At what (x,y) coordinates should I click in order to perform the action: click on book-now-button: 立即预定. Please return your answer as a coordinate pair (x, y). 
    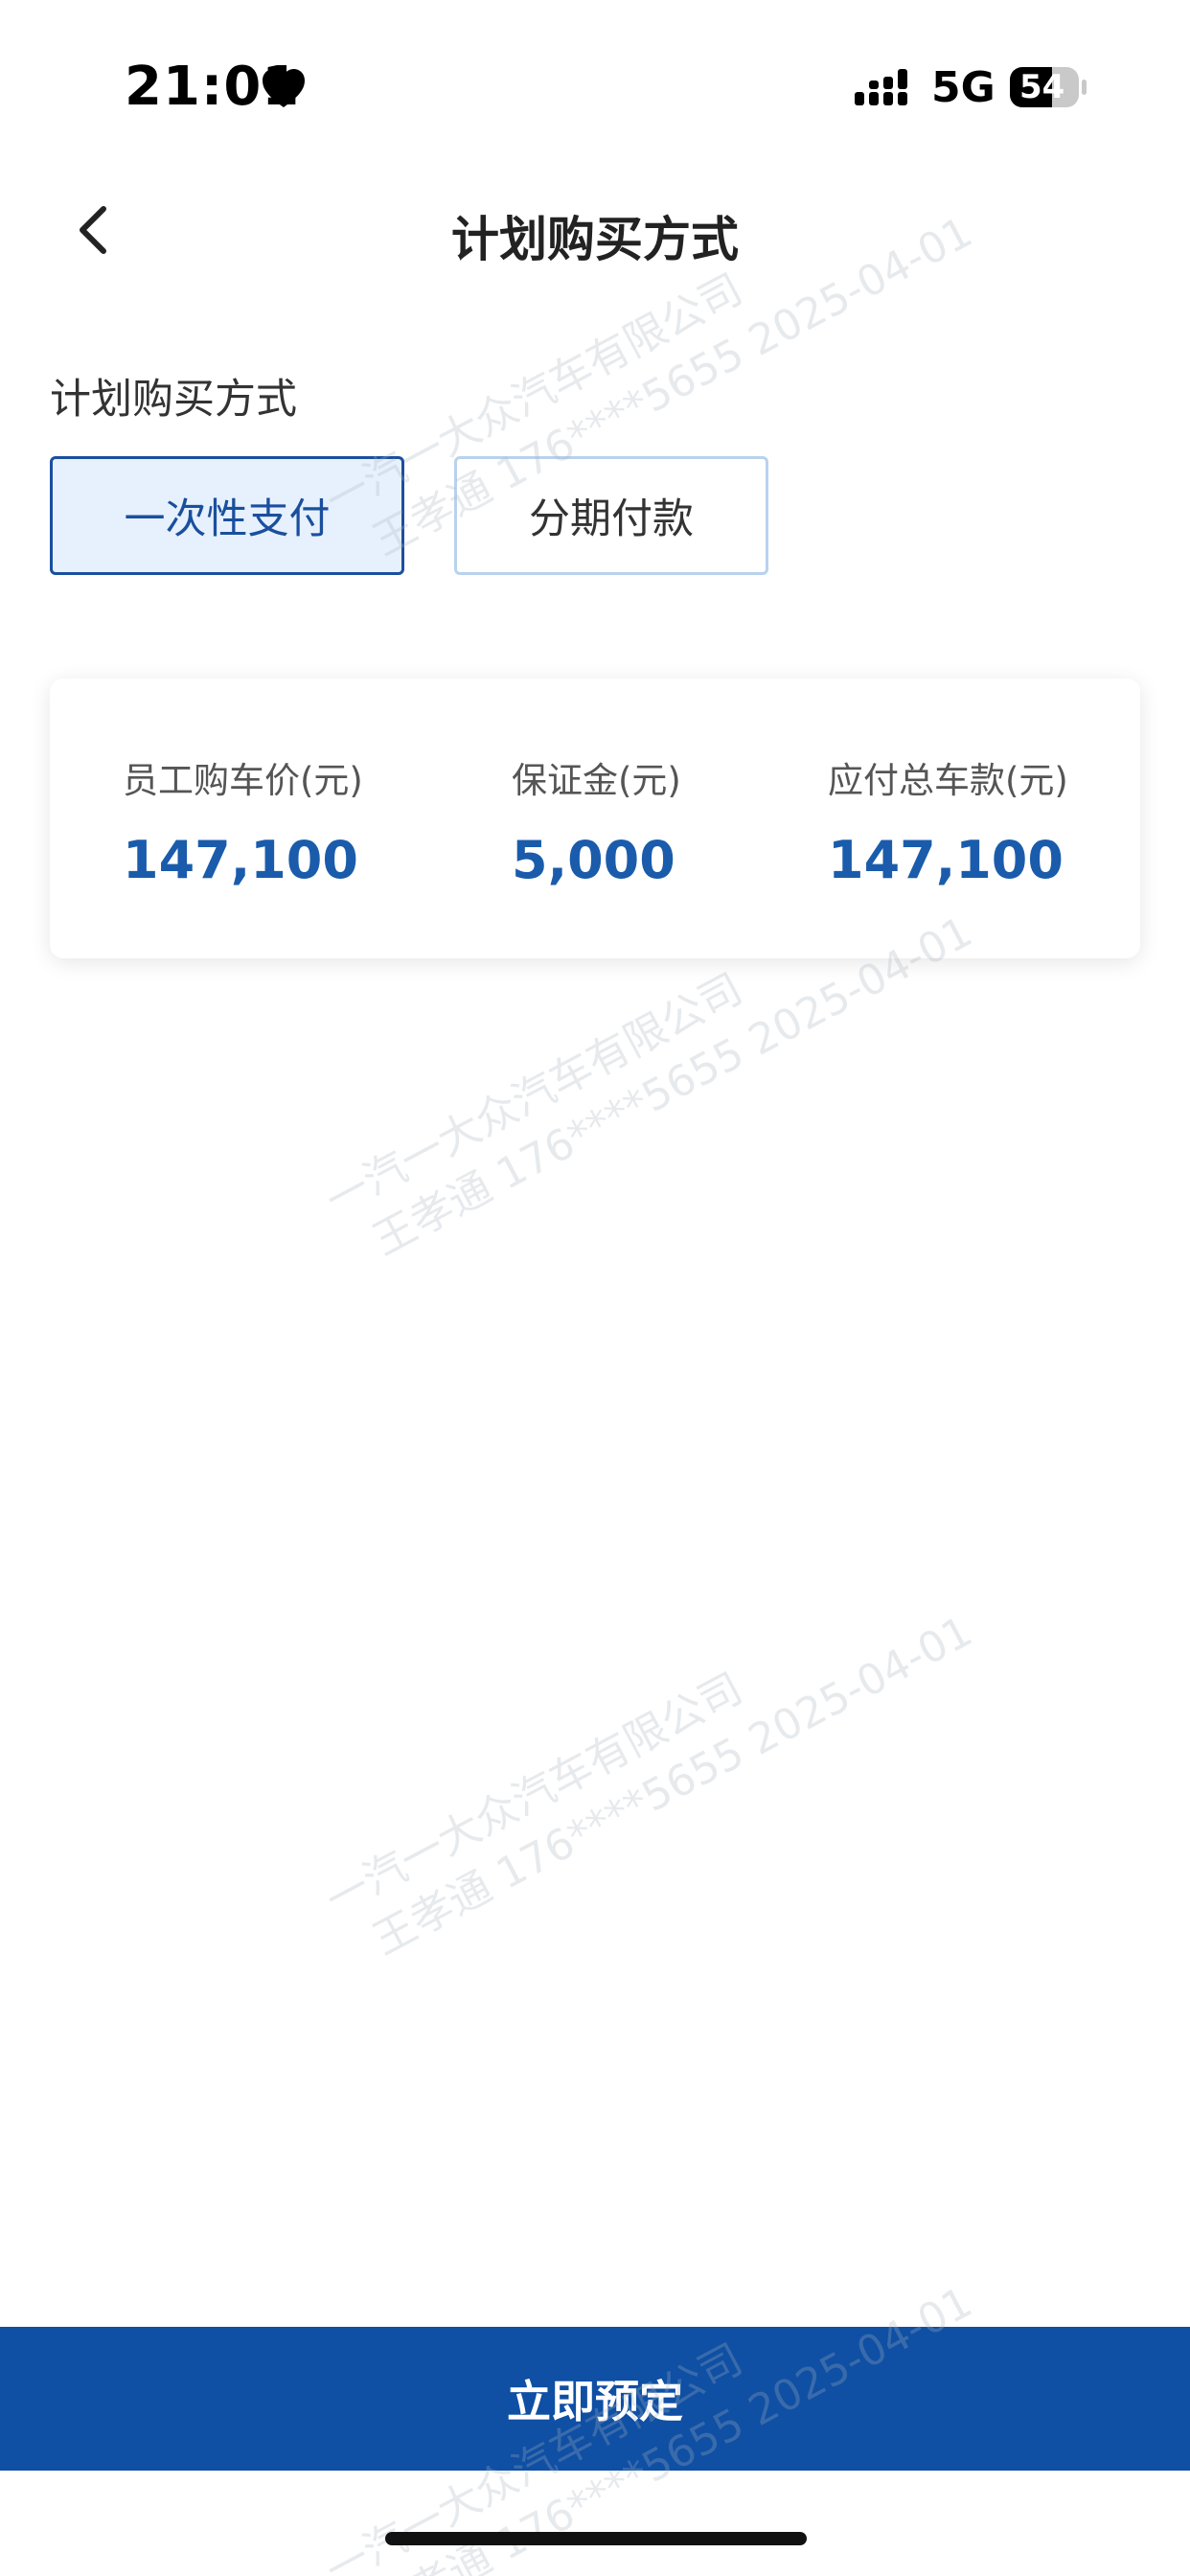
    Looking at the image, I should click on (595, 2399).